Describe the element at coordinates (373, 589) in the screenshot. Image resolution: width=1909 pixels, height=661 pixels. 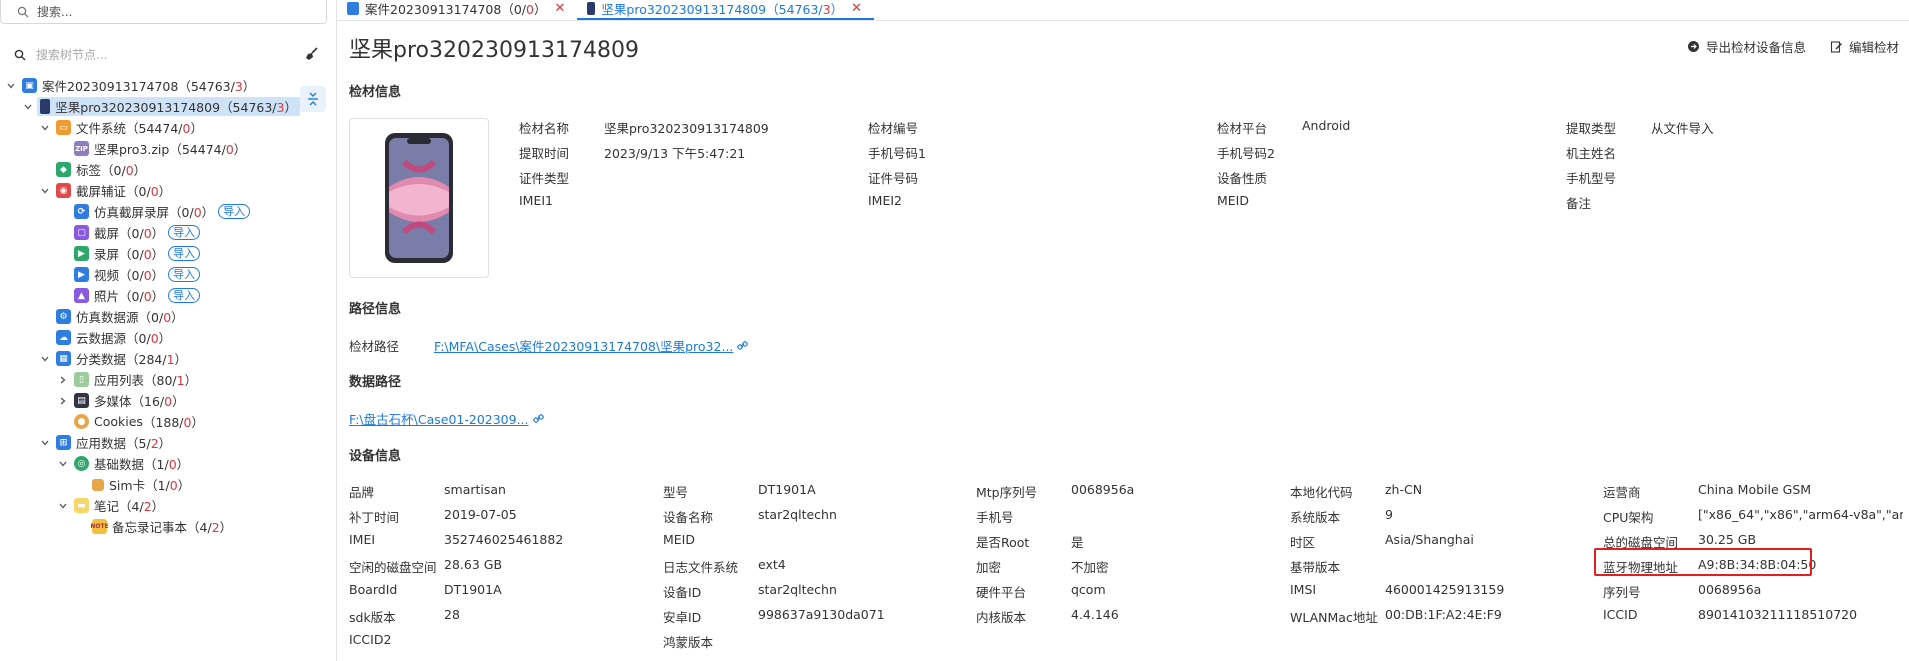
I see `field-label: BoardId` at that location.